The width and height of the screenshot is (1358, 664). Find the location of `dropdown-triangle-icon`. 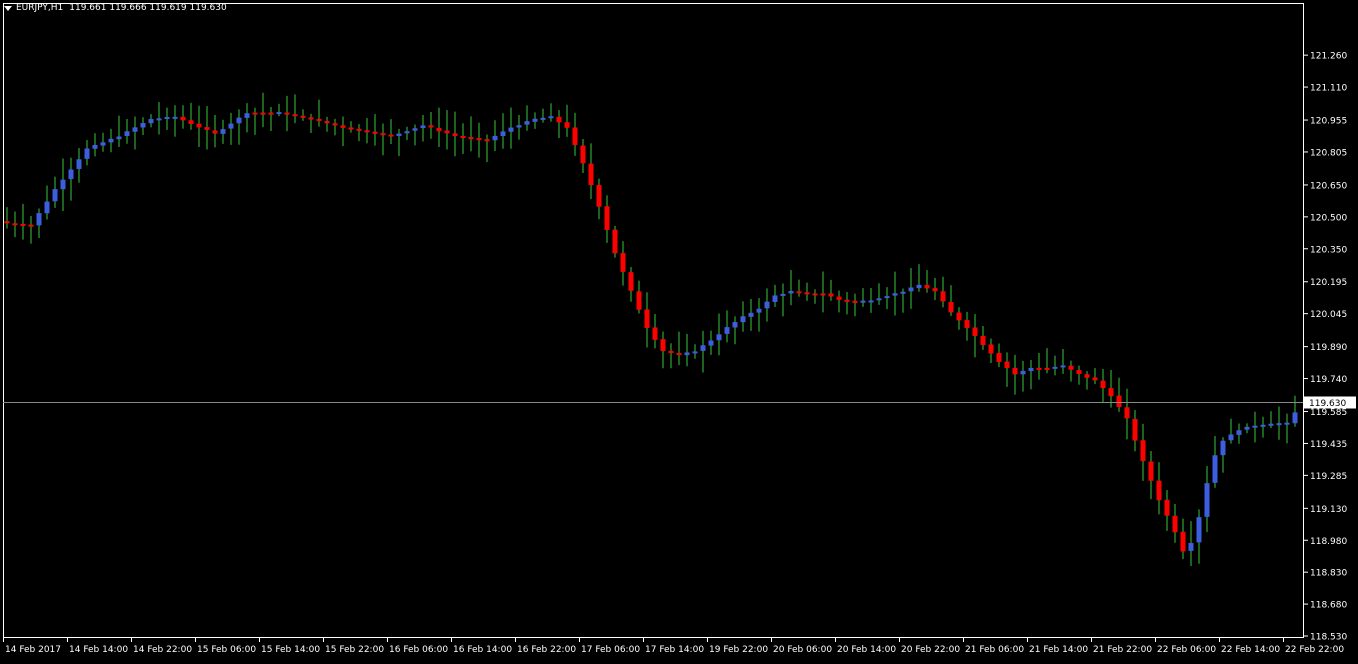

dropdown-triangle-icon is located at coordinates (8, 8).